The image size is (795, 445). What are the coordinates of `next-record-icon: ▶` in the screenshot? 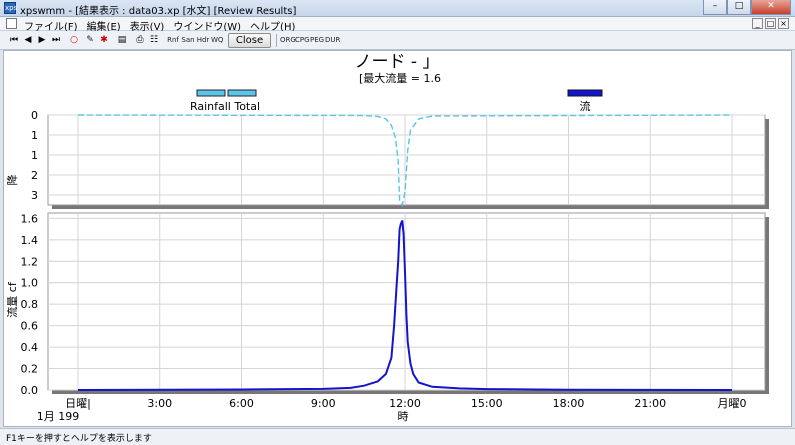 It's located at (42, 40).